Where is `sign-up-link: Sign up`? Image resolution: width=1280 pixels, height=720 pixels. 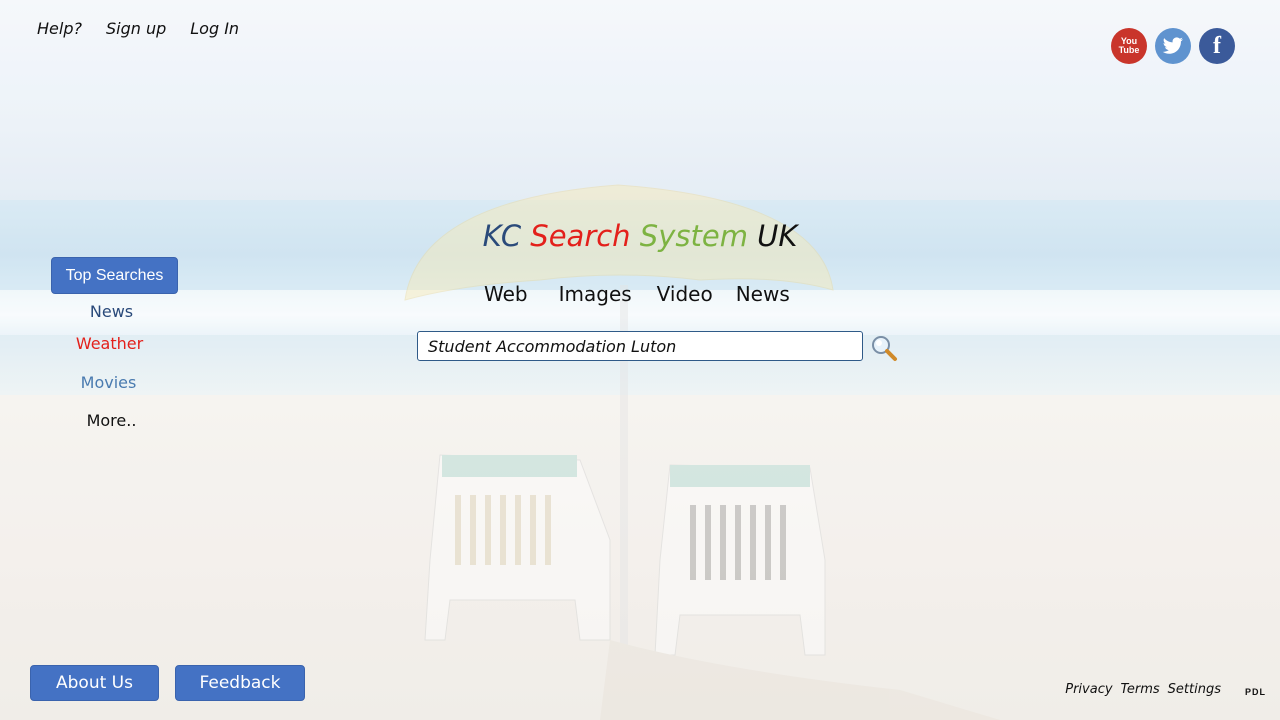
sign-up-link: Sign up is located at coordinates (136, 28).